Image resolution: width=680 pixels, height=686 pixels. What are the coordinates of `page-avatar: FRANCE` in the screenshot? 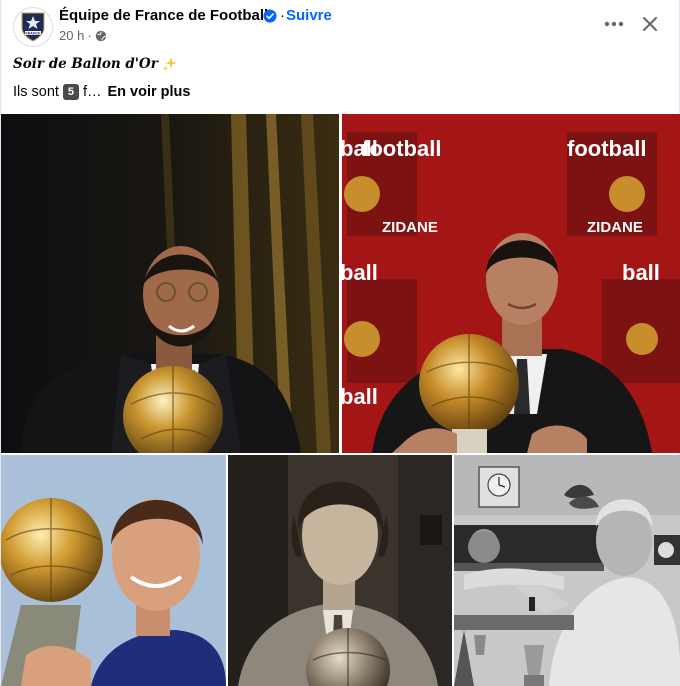 It's located at (33, 27).